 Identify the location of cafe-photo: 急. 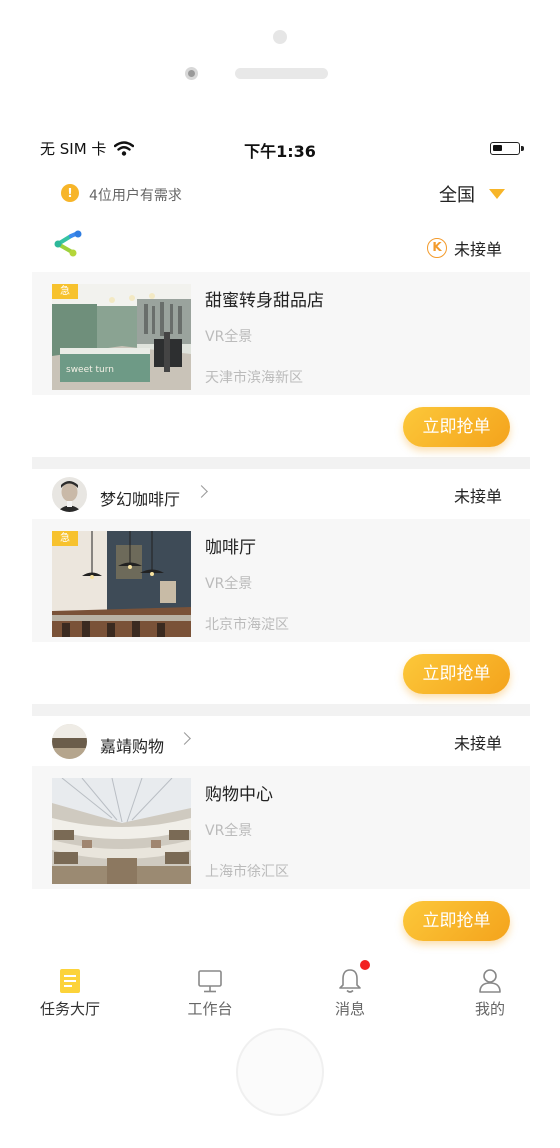
(121, 584).